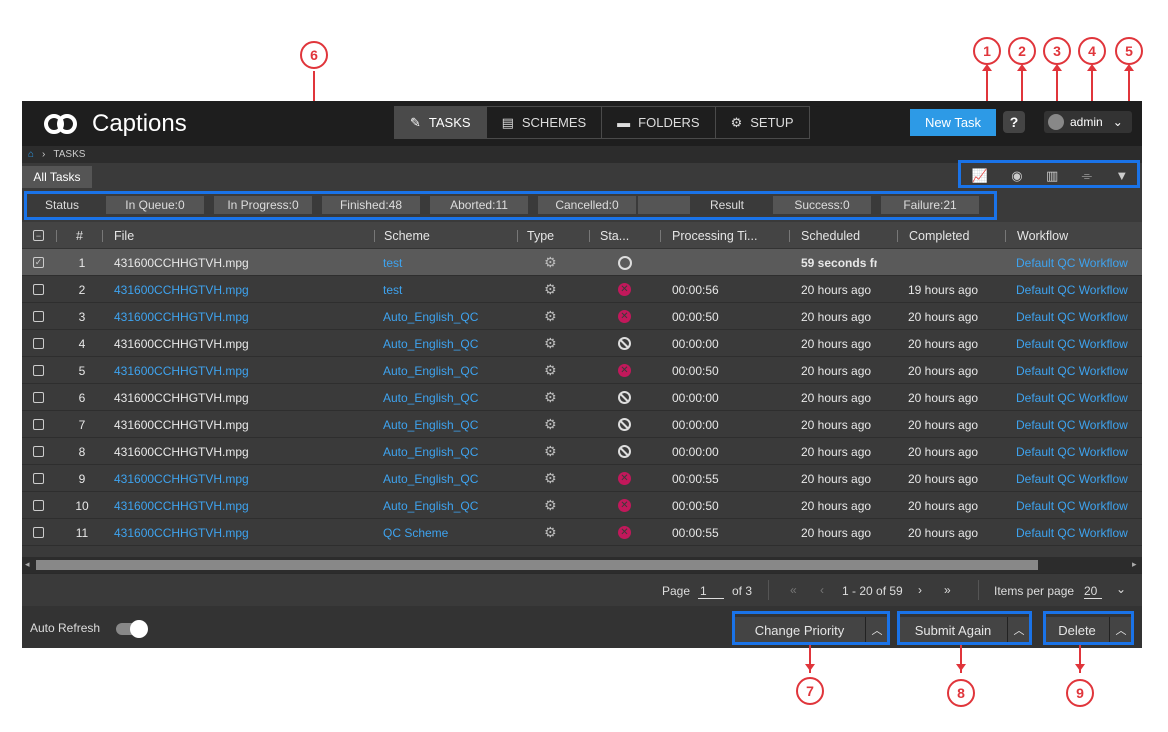  I want to click on callout-2-arrow, so click(1022, 67).